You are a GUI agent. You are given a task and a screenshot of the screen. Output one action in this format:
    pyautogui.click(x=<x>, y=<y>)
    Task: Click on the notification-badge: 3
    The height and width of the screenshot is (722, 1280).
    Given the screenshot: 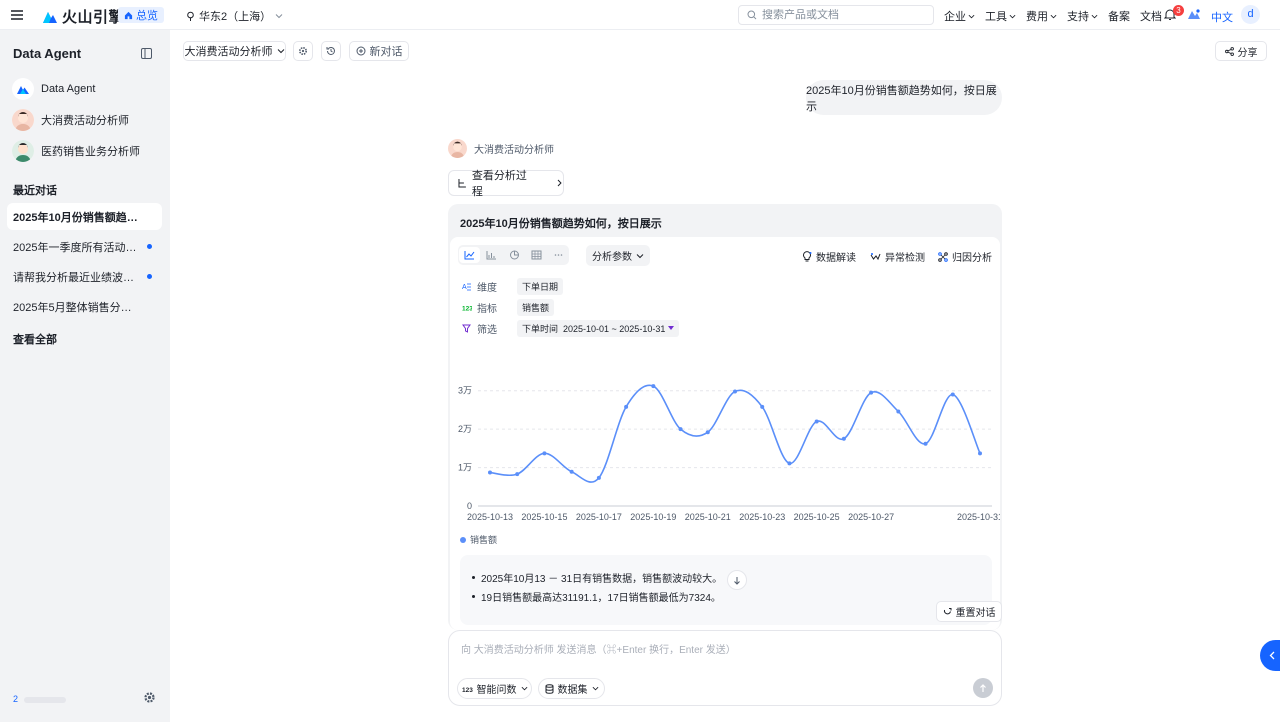 What is the action you would take?
    pyautogui.click(x=1178, y=10)
    